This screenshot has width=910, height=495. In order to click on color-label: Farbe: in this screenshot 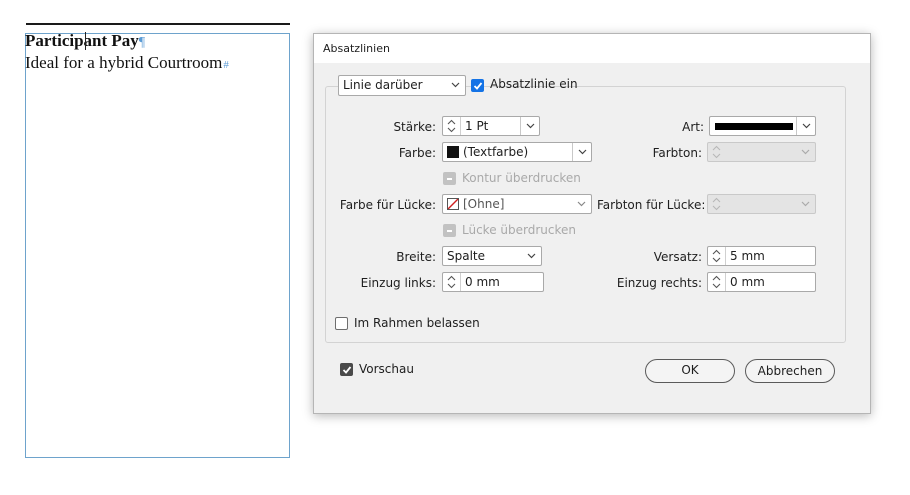, I will do `click(417, 153)`.